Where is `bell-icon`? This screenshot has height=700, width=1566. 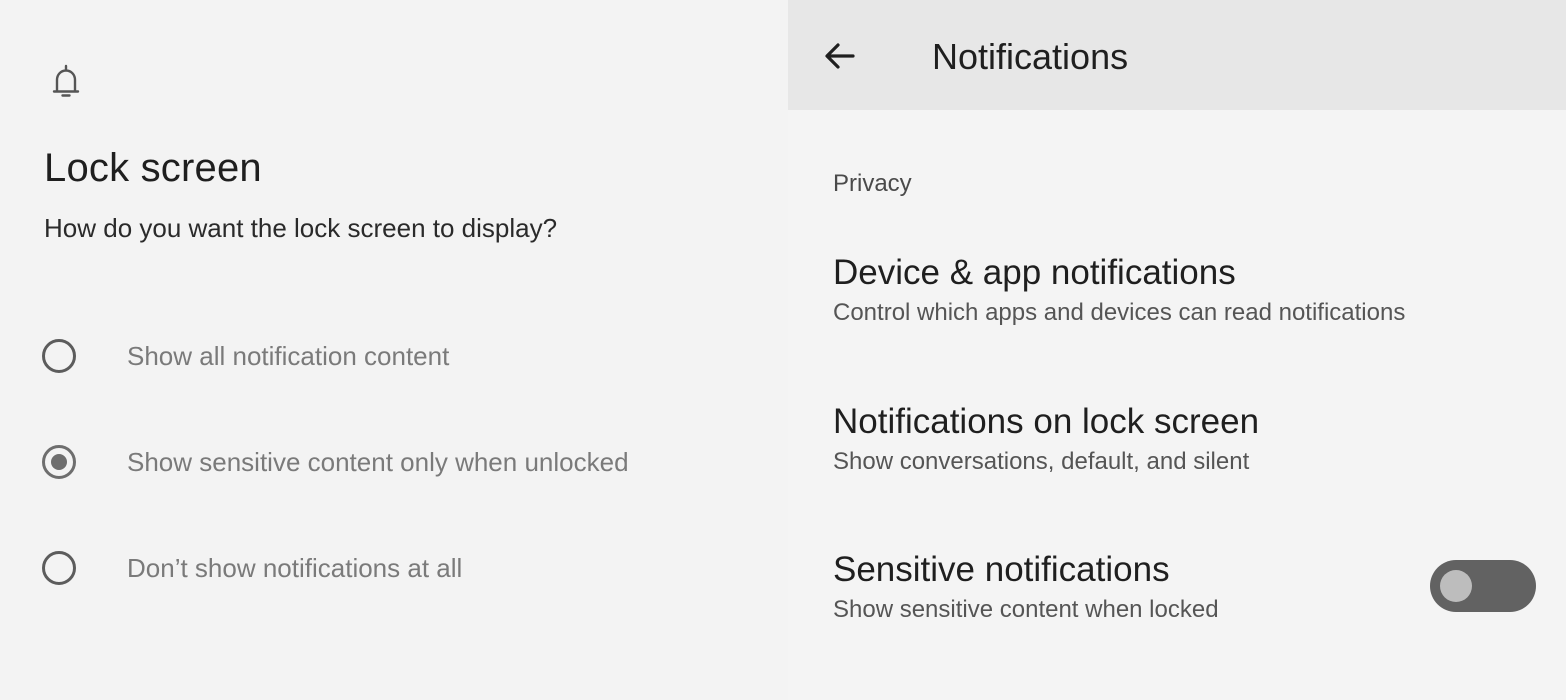
bell-icon is located at coordinates (66, 80).